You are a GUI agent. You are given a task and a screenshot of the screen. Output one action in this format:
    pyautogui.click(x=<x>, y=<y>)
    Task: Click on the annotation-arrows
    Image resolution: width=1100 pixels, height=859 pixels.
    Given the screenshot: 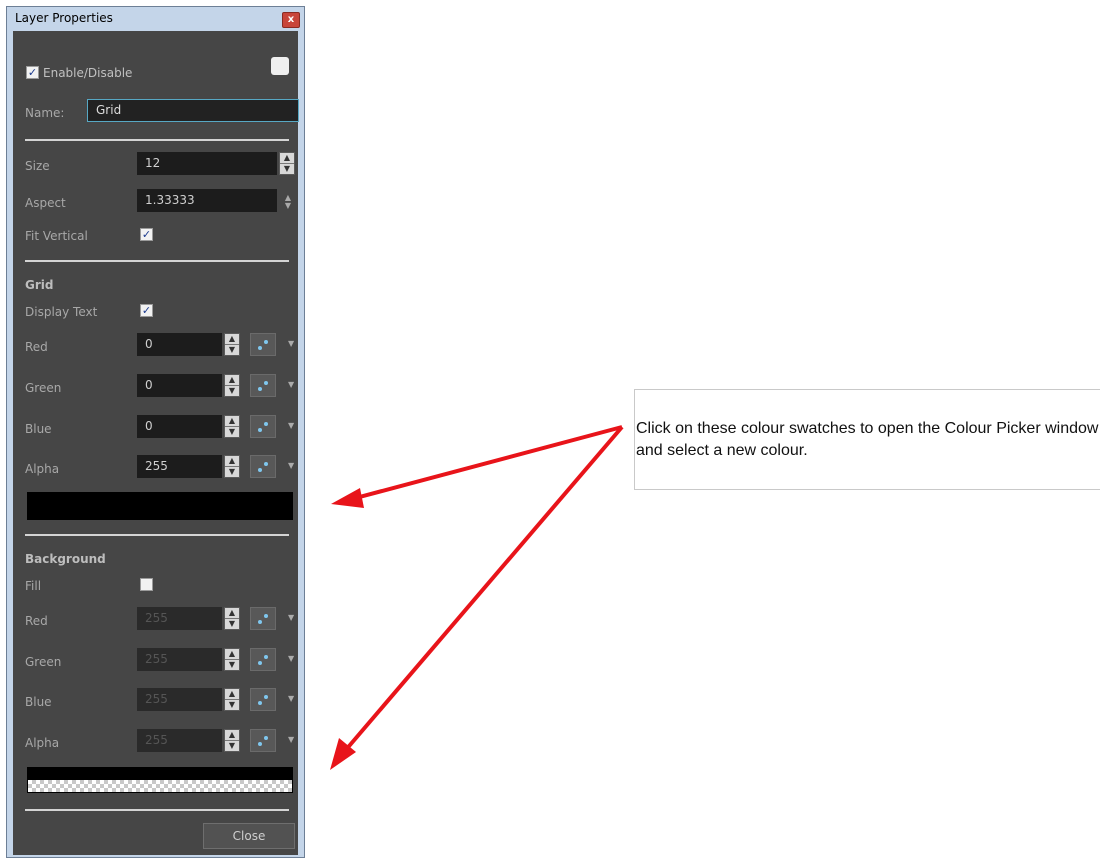 What is the action you would take?
    pyautogui.click(x=477, y=597)
    